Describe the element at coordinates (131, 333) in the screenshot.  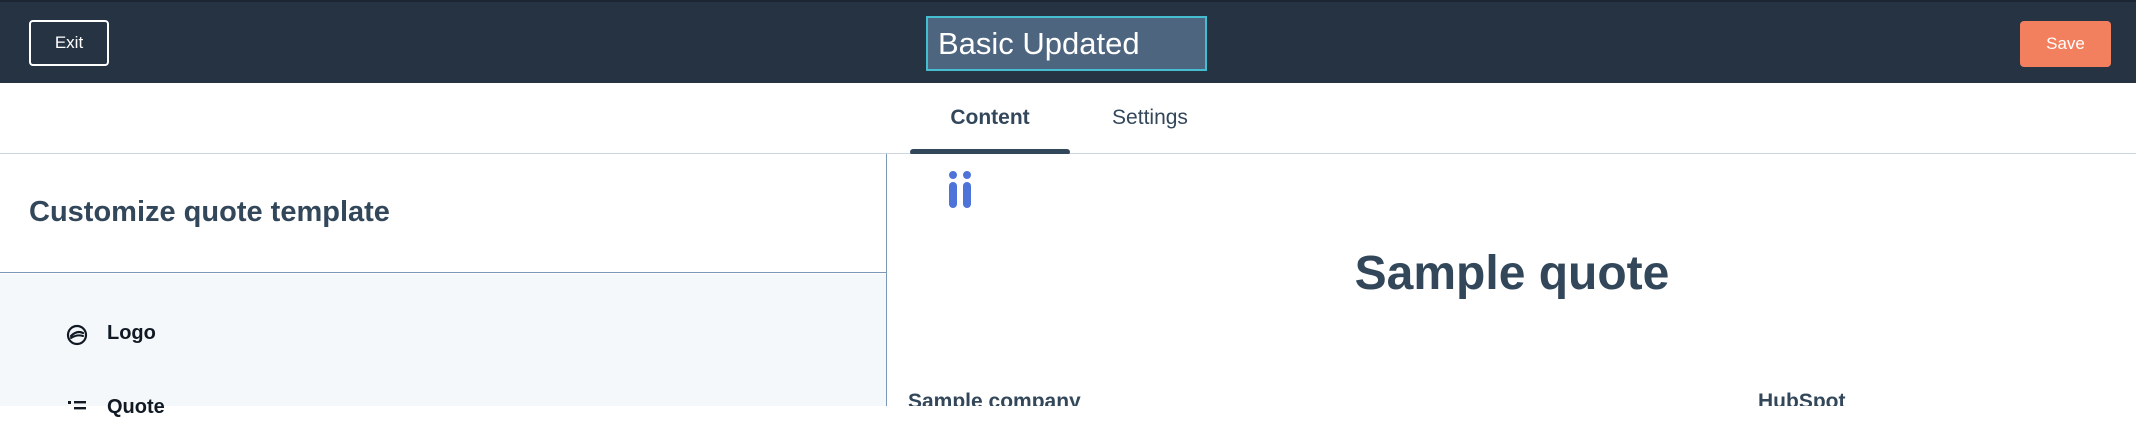
I see `panel-item-label: Logo` at that location.